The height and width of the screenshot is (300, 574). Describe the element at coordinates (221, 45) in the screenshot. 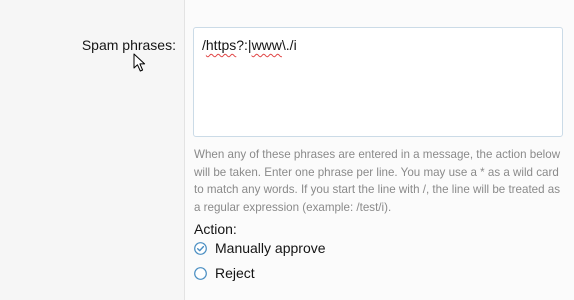

I see `textarea-text-part-misspelled: https` at that location.